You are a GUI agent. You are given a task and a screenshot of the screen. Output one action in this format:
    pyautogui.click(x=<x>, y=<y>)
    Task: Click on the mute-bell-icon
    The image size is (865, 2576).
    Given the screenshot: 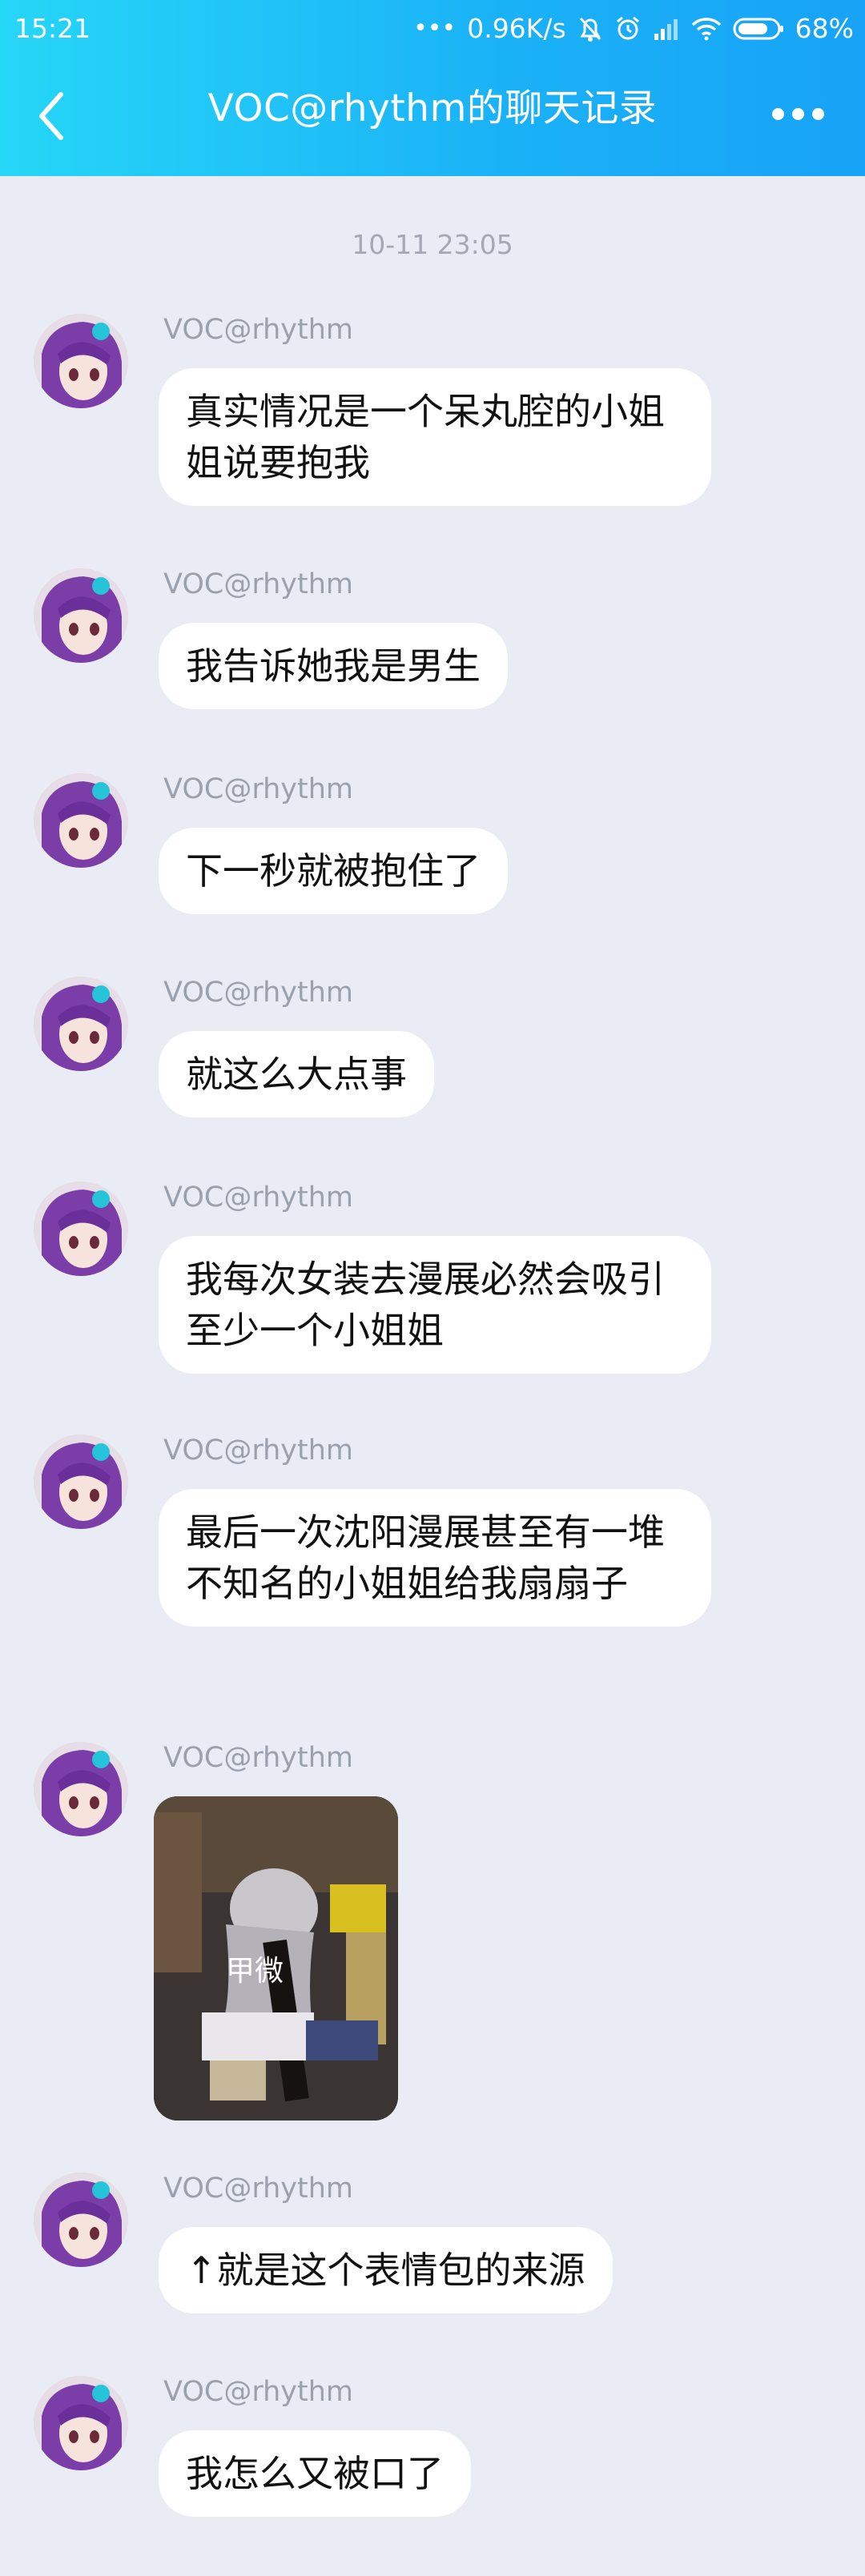 What is the action you would take?
    pyautogui.click(x=590, y=29)
    